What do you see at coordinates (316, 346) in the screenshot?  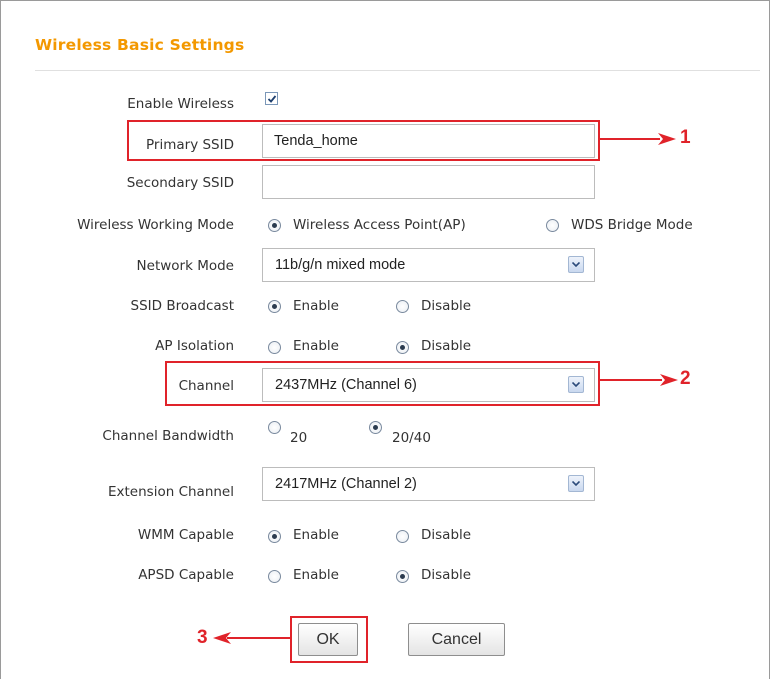 I see `ap-isolation-enable-label: Enable` at bounding box center [316, 346].